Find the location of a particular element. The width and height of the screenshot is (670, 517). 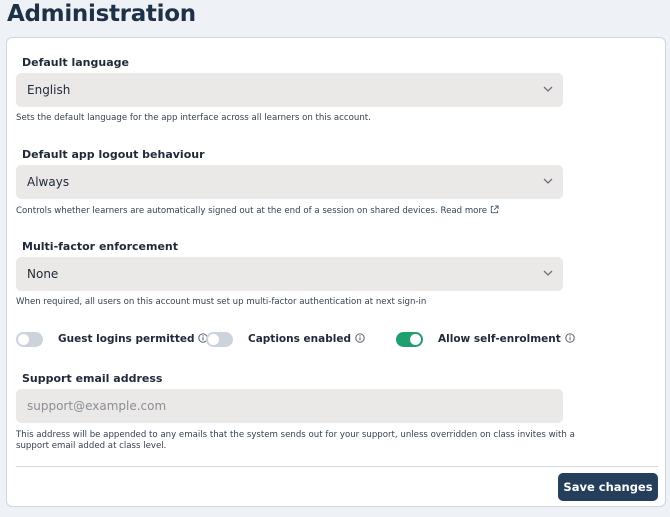

support-email-label: Support email address is located at coordinates (92, 378).